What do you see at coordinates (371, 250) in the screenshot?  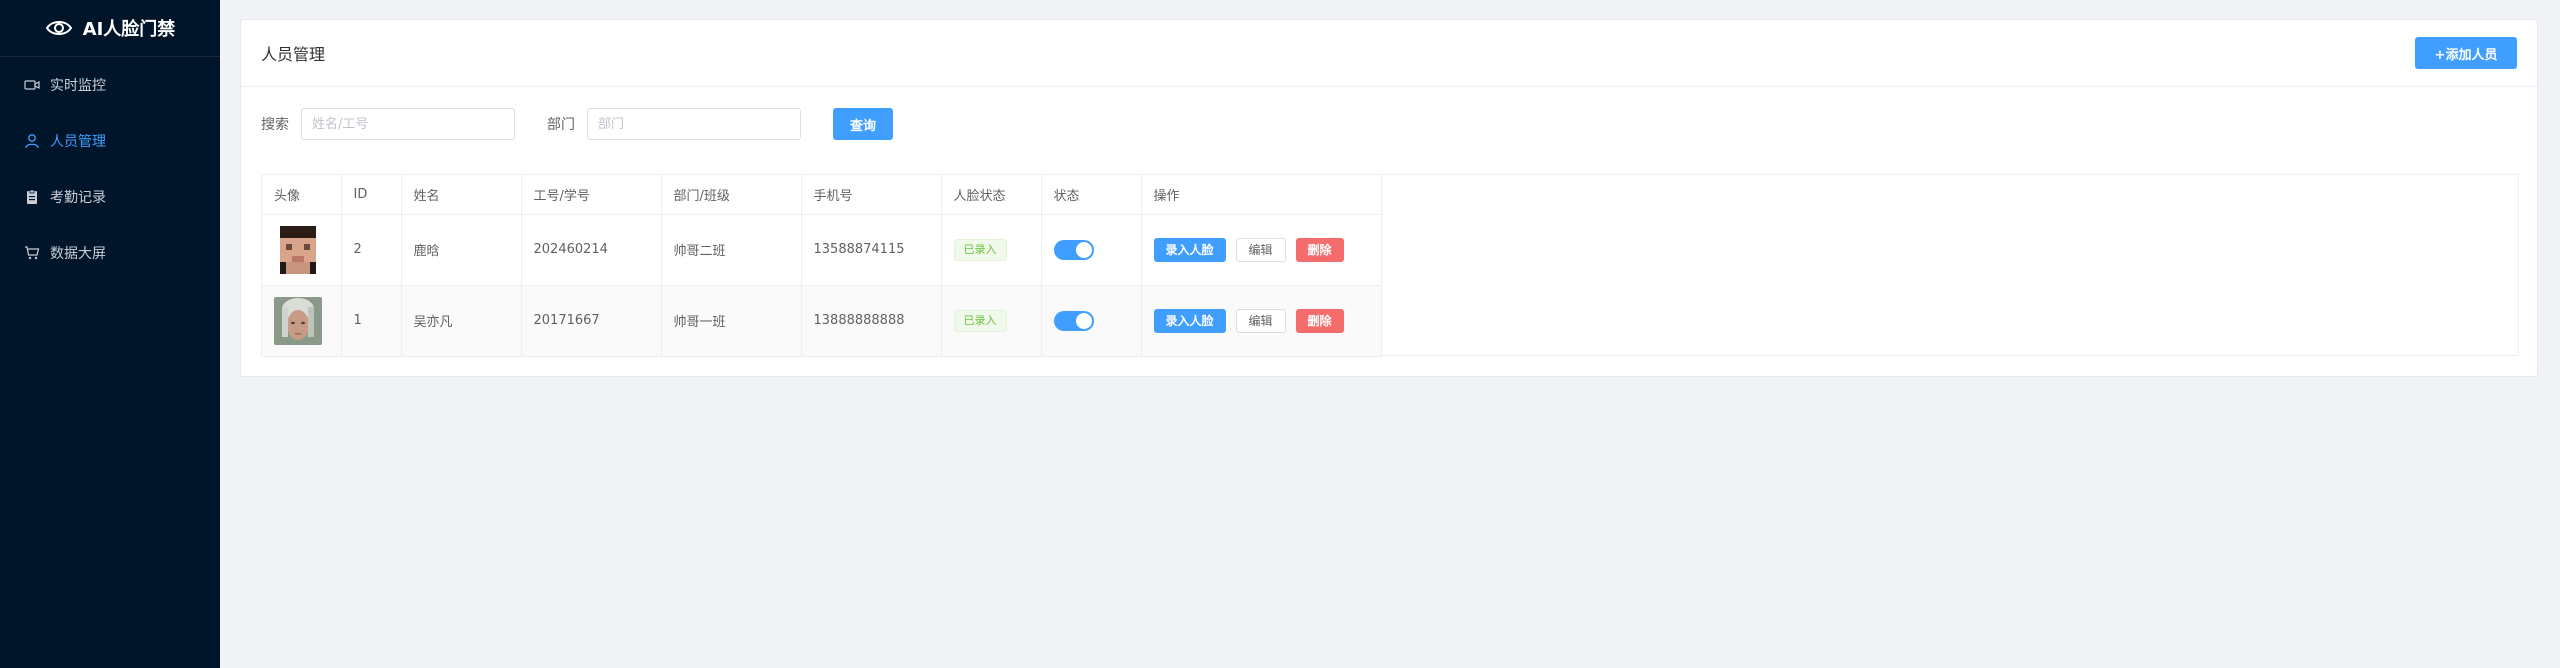 I see `id-cell: 2` at bounding box center [371, 250].